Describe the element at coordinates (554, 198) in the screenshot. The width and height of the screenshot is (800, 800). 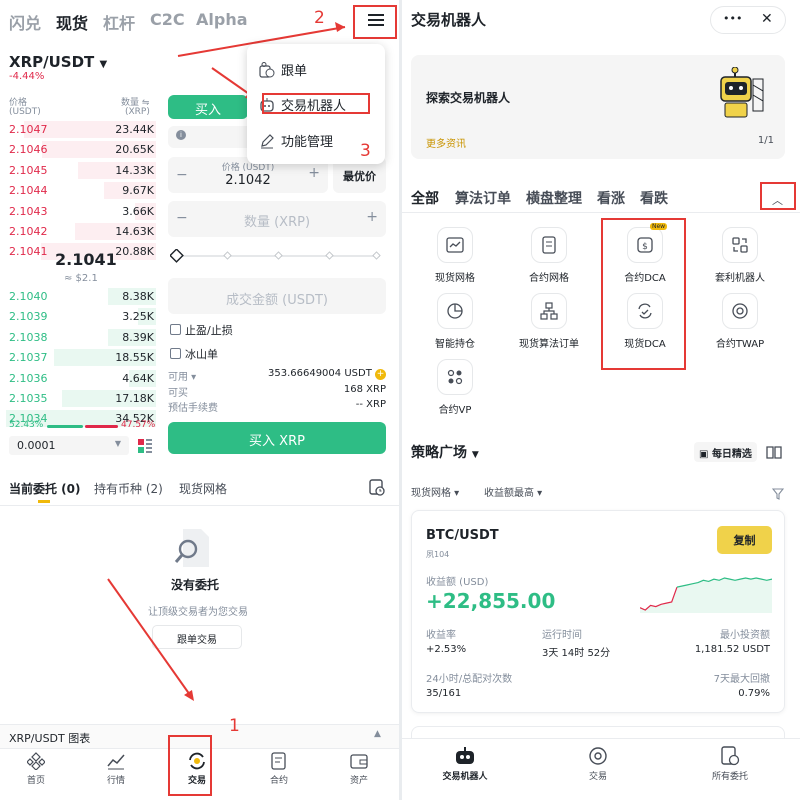
I see `filter-sideways: 横盘整理` at that location.